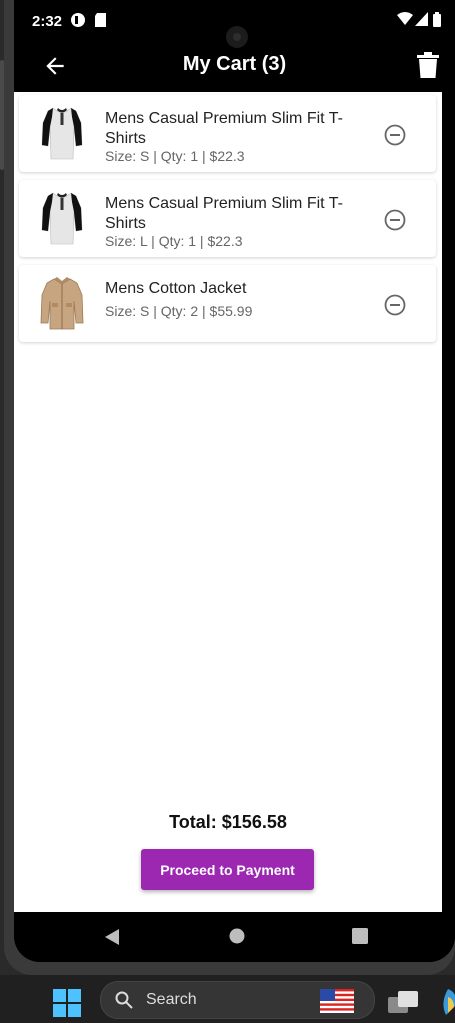  I want to click on status-time: 2:32, so click(47, 21).